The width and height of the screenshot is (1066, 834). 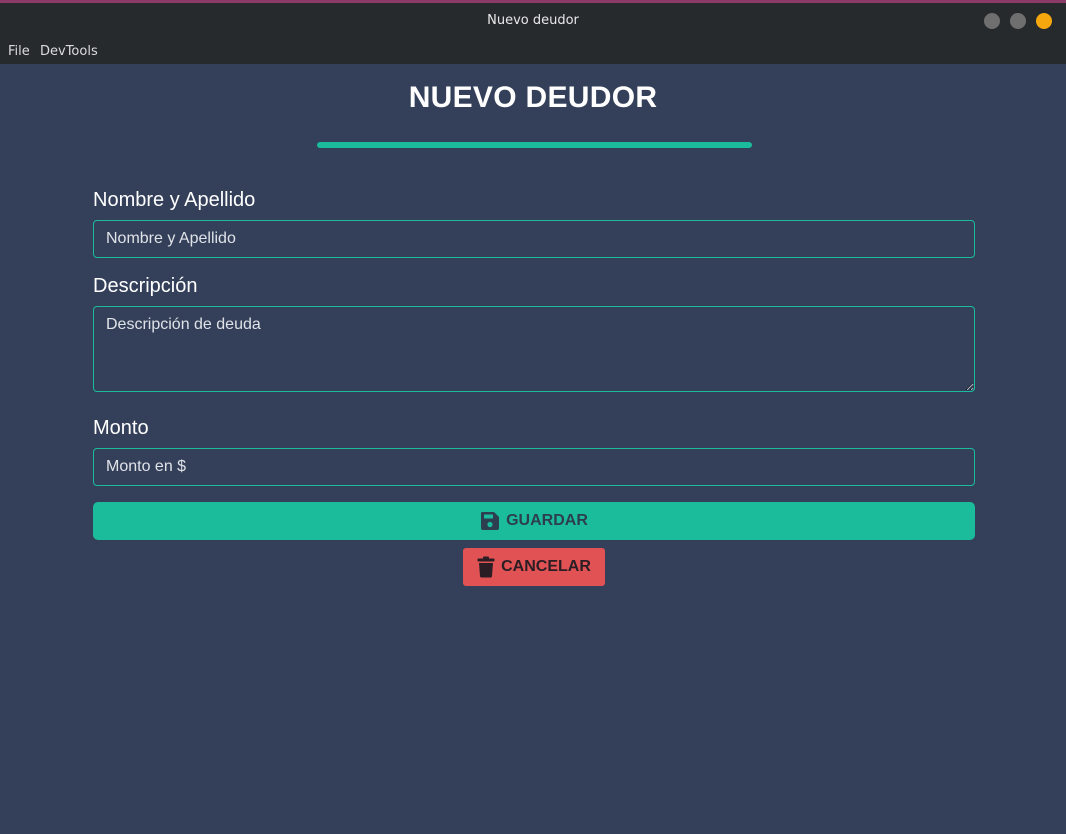 What do you see at coordinates (546, 566) in the screenshot?
I see `cancel-button-label: CANCELAR` at bounding box center [546, 566].